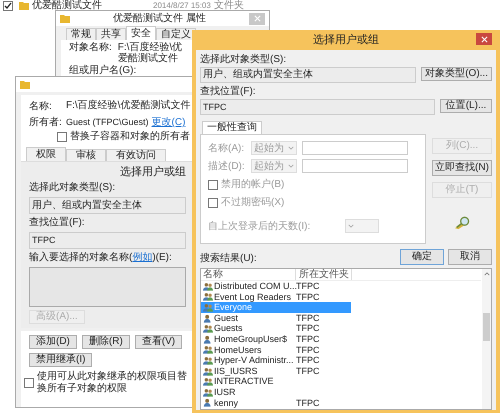 The width and height of the screenshot is (500, 414). Describe the element at coordinates (486, 327) in the screenshot. I see `scrollbar-thumb` at that location.